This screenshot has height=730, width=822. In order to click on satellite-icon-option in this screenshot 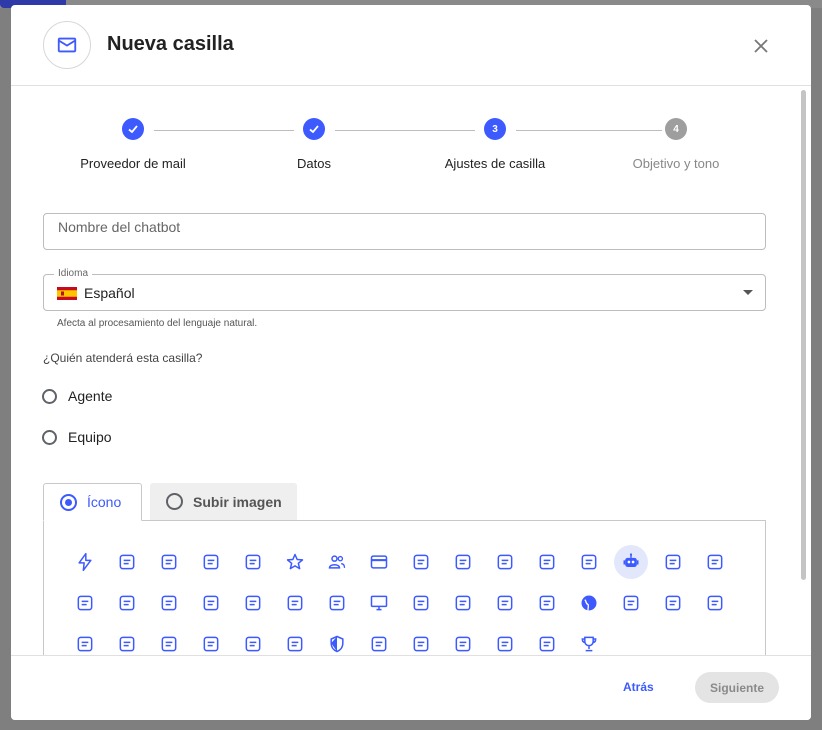, I will do `click(253, 603)`.